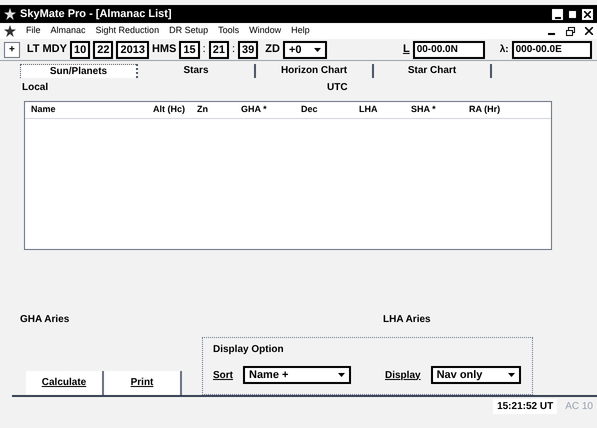 Image resolution: width=597 pixels, height=428 pixels. Describe the element at coordinates (33, 31) in the screenshot. I see `menu-item: File` at that location.